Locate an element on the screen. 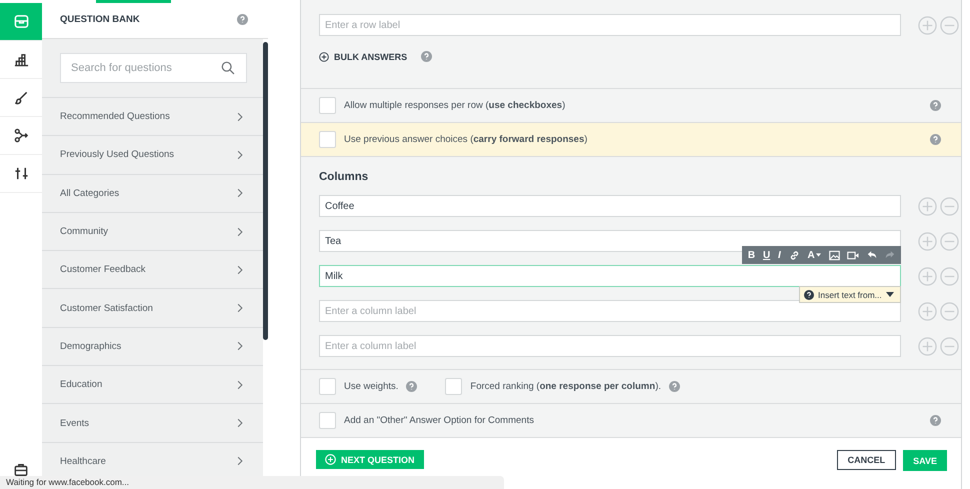 The width and height of the screenshot is (970, 489). briefcase-icon is located at coordinates (21, 470).